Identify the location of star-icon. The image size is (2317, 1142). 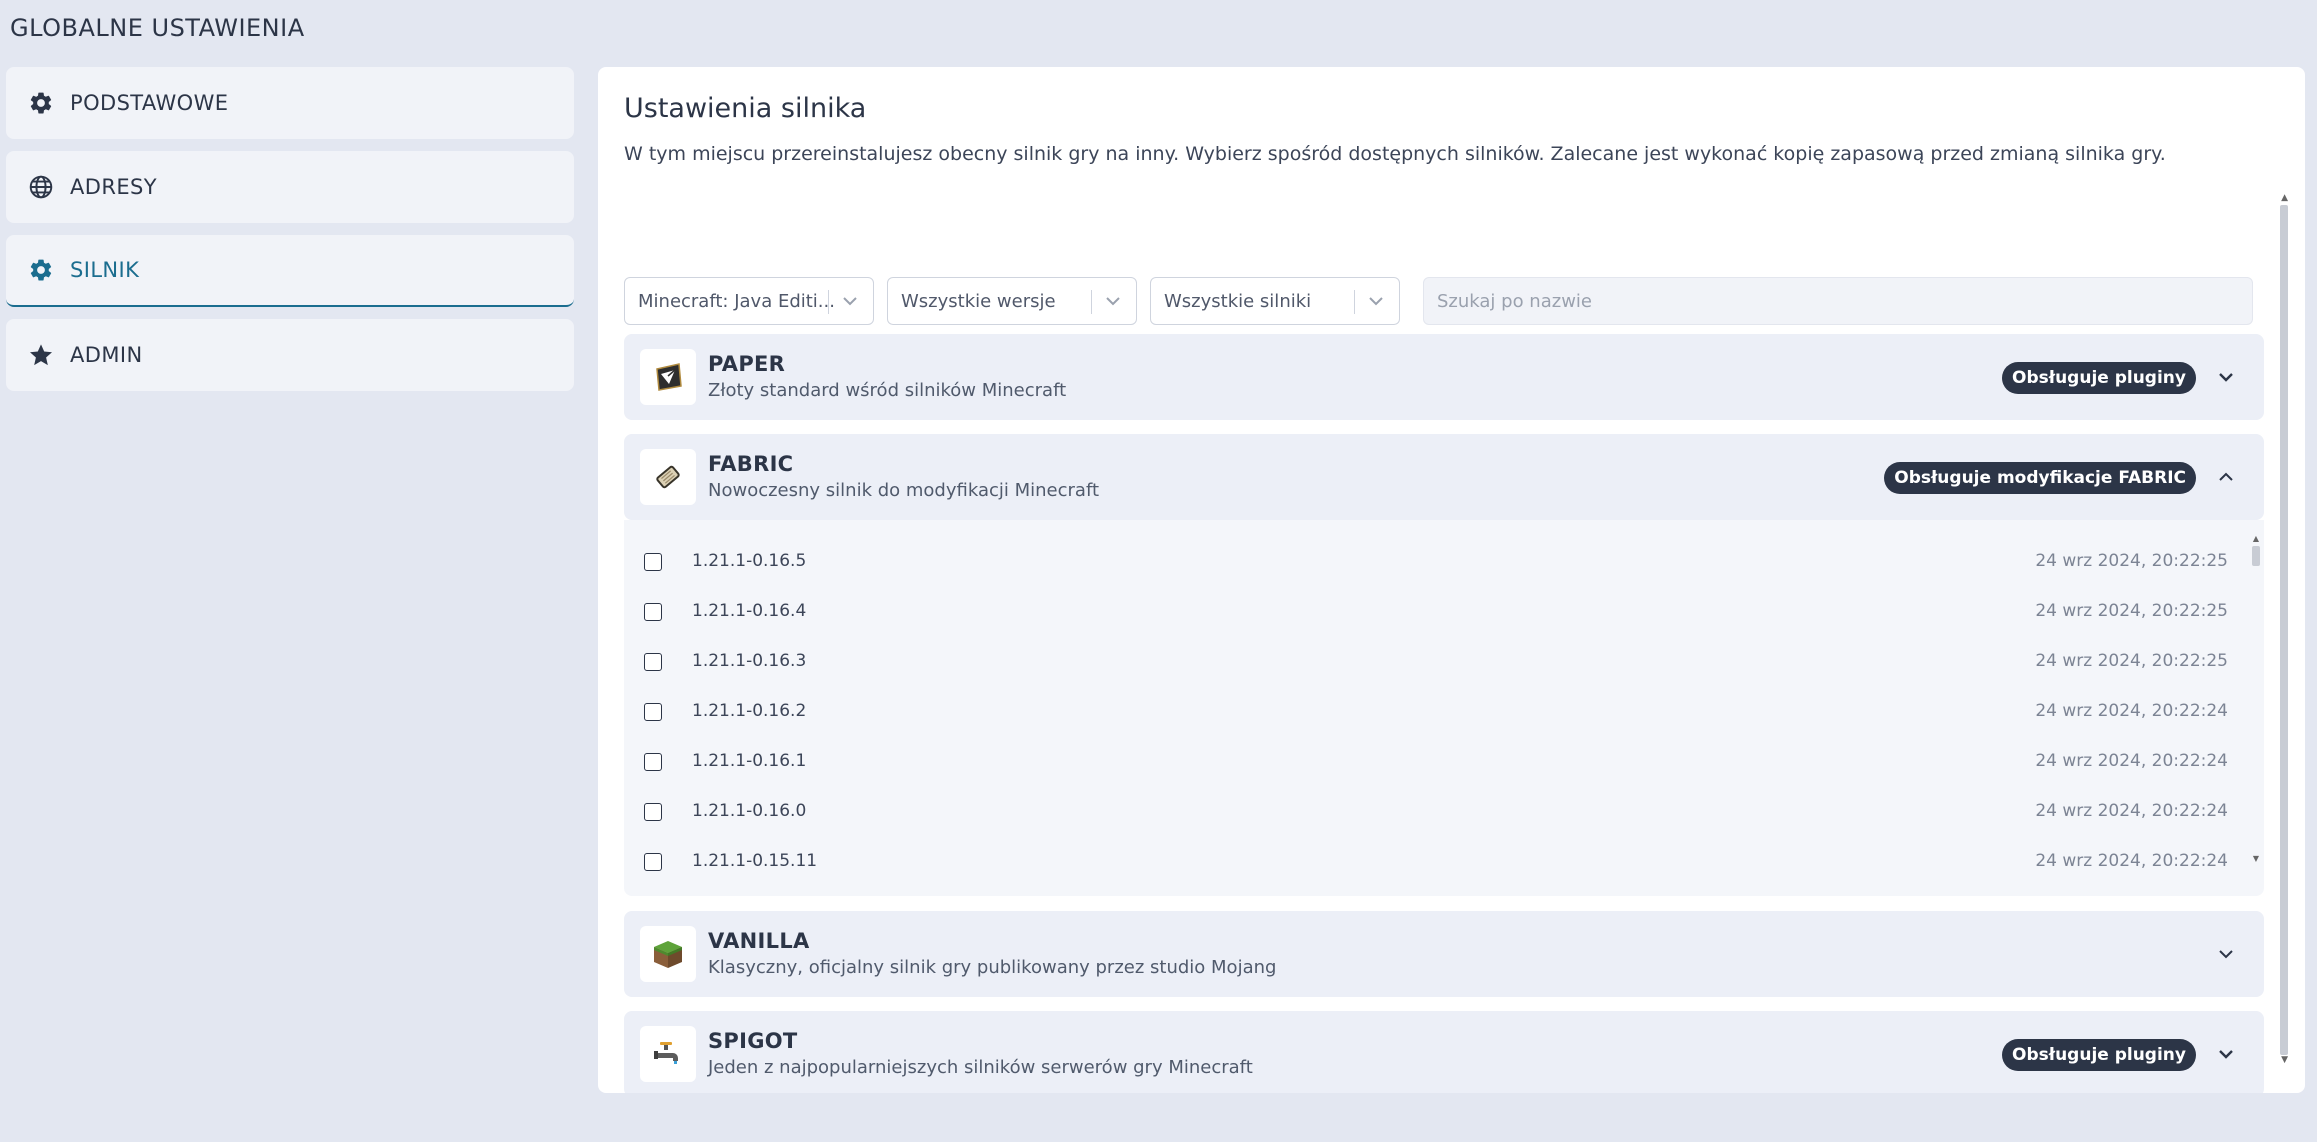
(49, 355).